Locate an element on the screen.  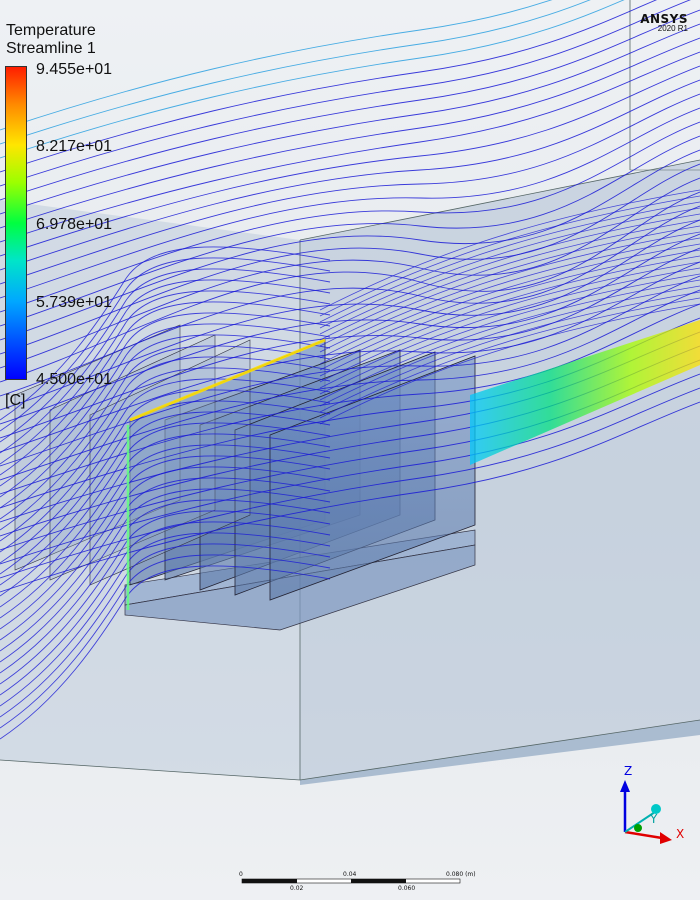
axis-triad is located at coordinates (646, 812).